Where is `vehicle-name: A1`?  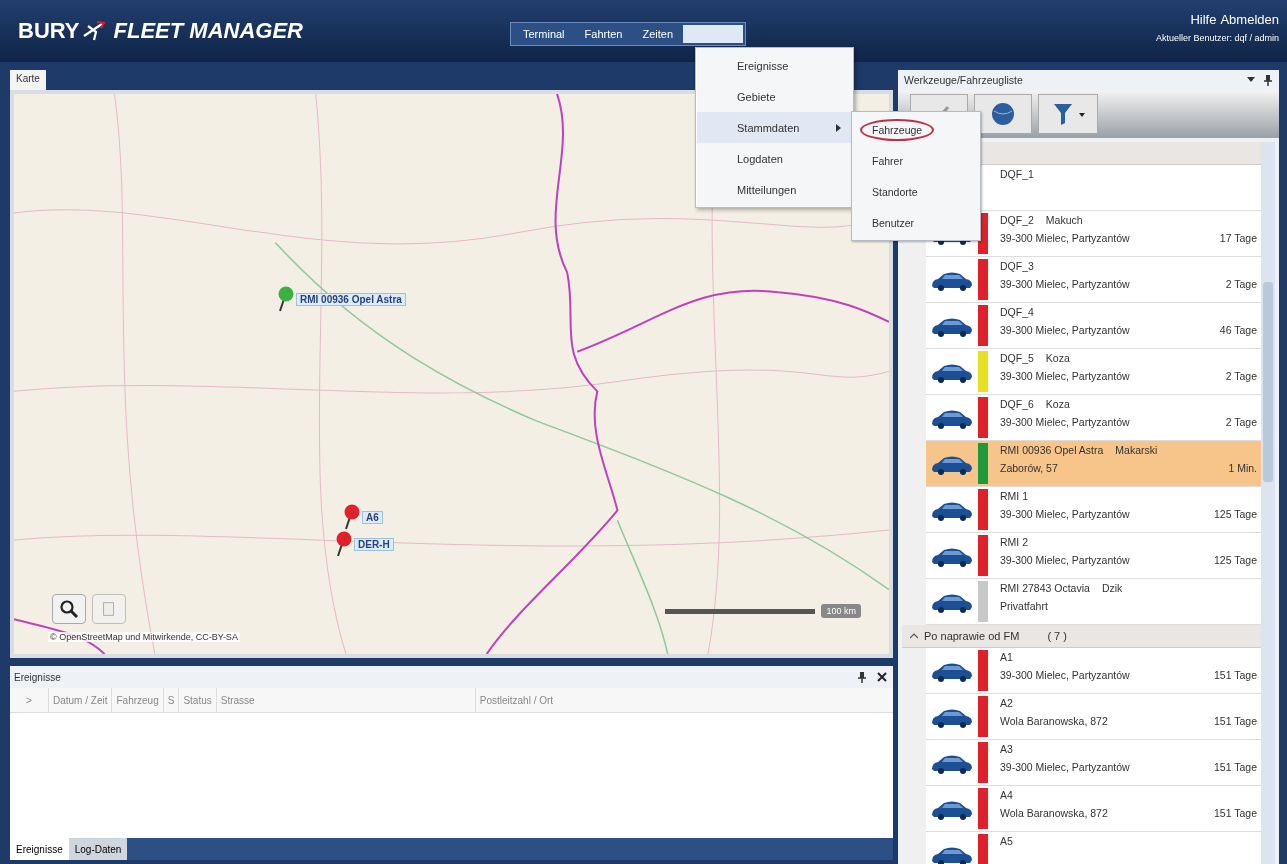 vehicle-name: A1 is located at coordinates (1006, 658).